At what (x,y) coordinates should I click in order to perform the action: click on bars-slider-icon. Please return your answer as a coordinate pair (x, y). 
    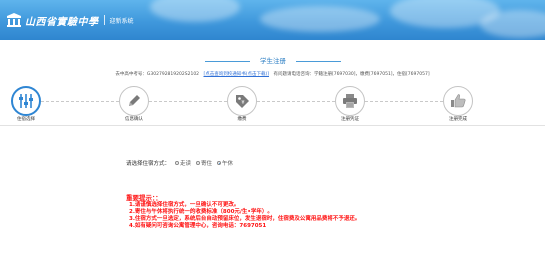
    Looking at the image, I should click on (26, 101).